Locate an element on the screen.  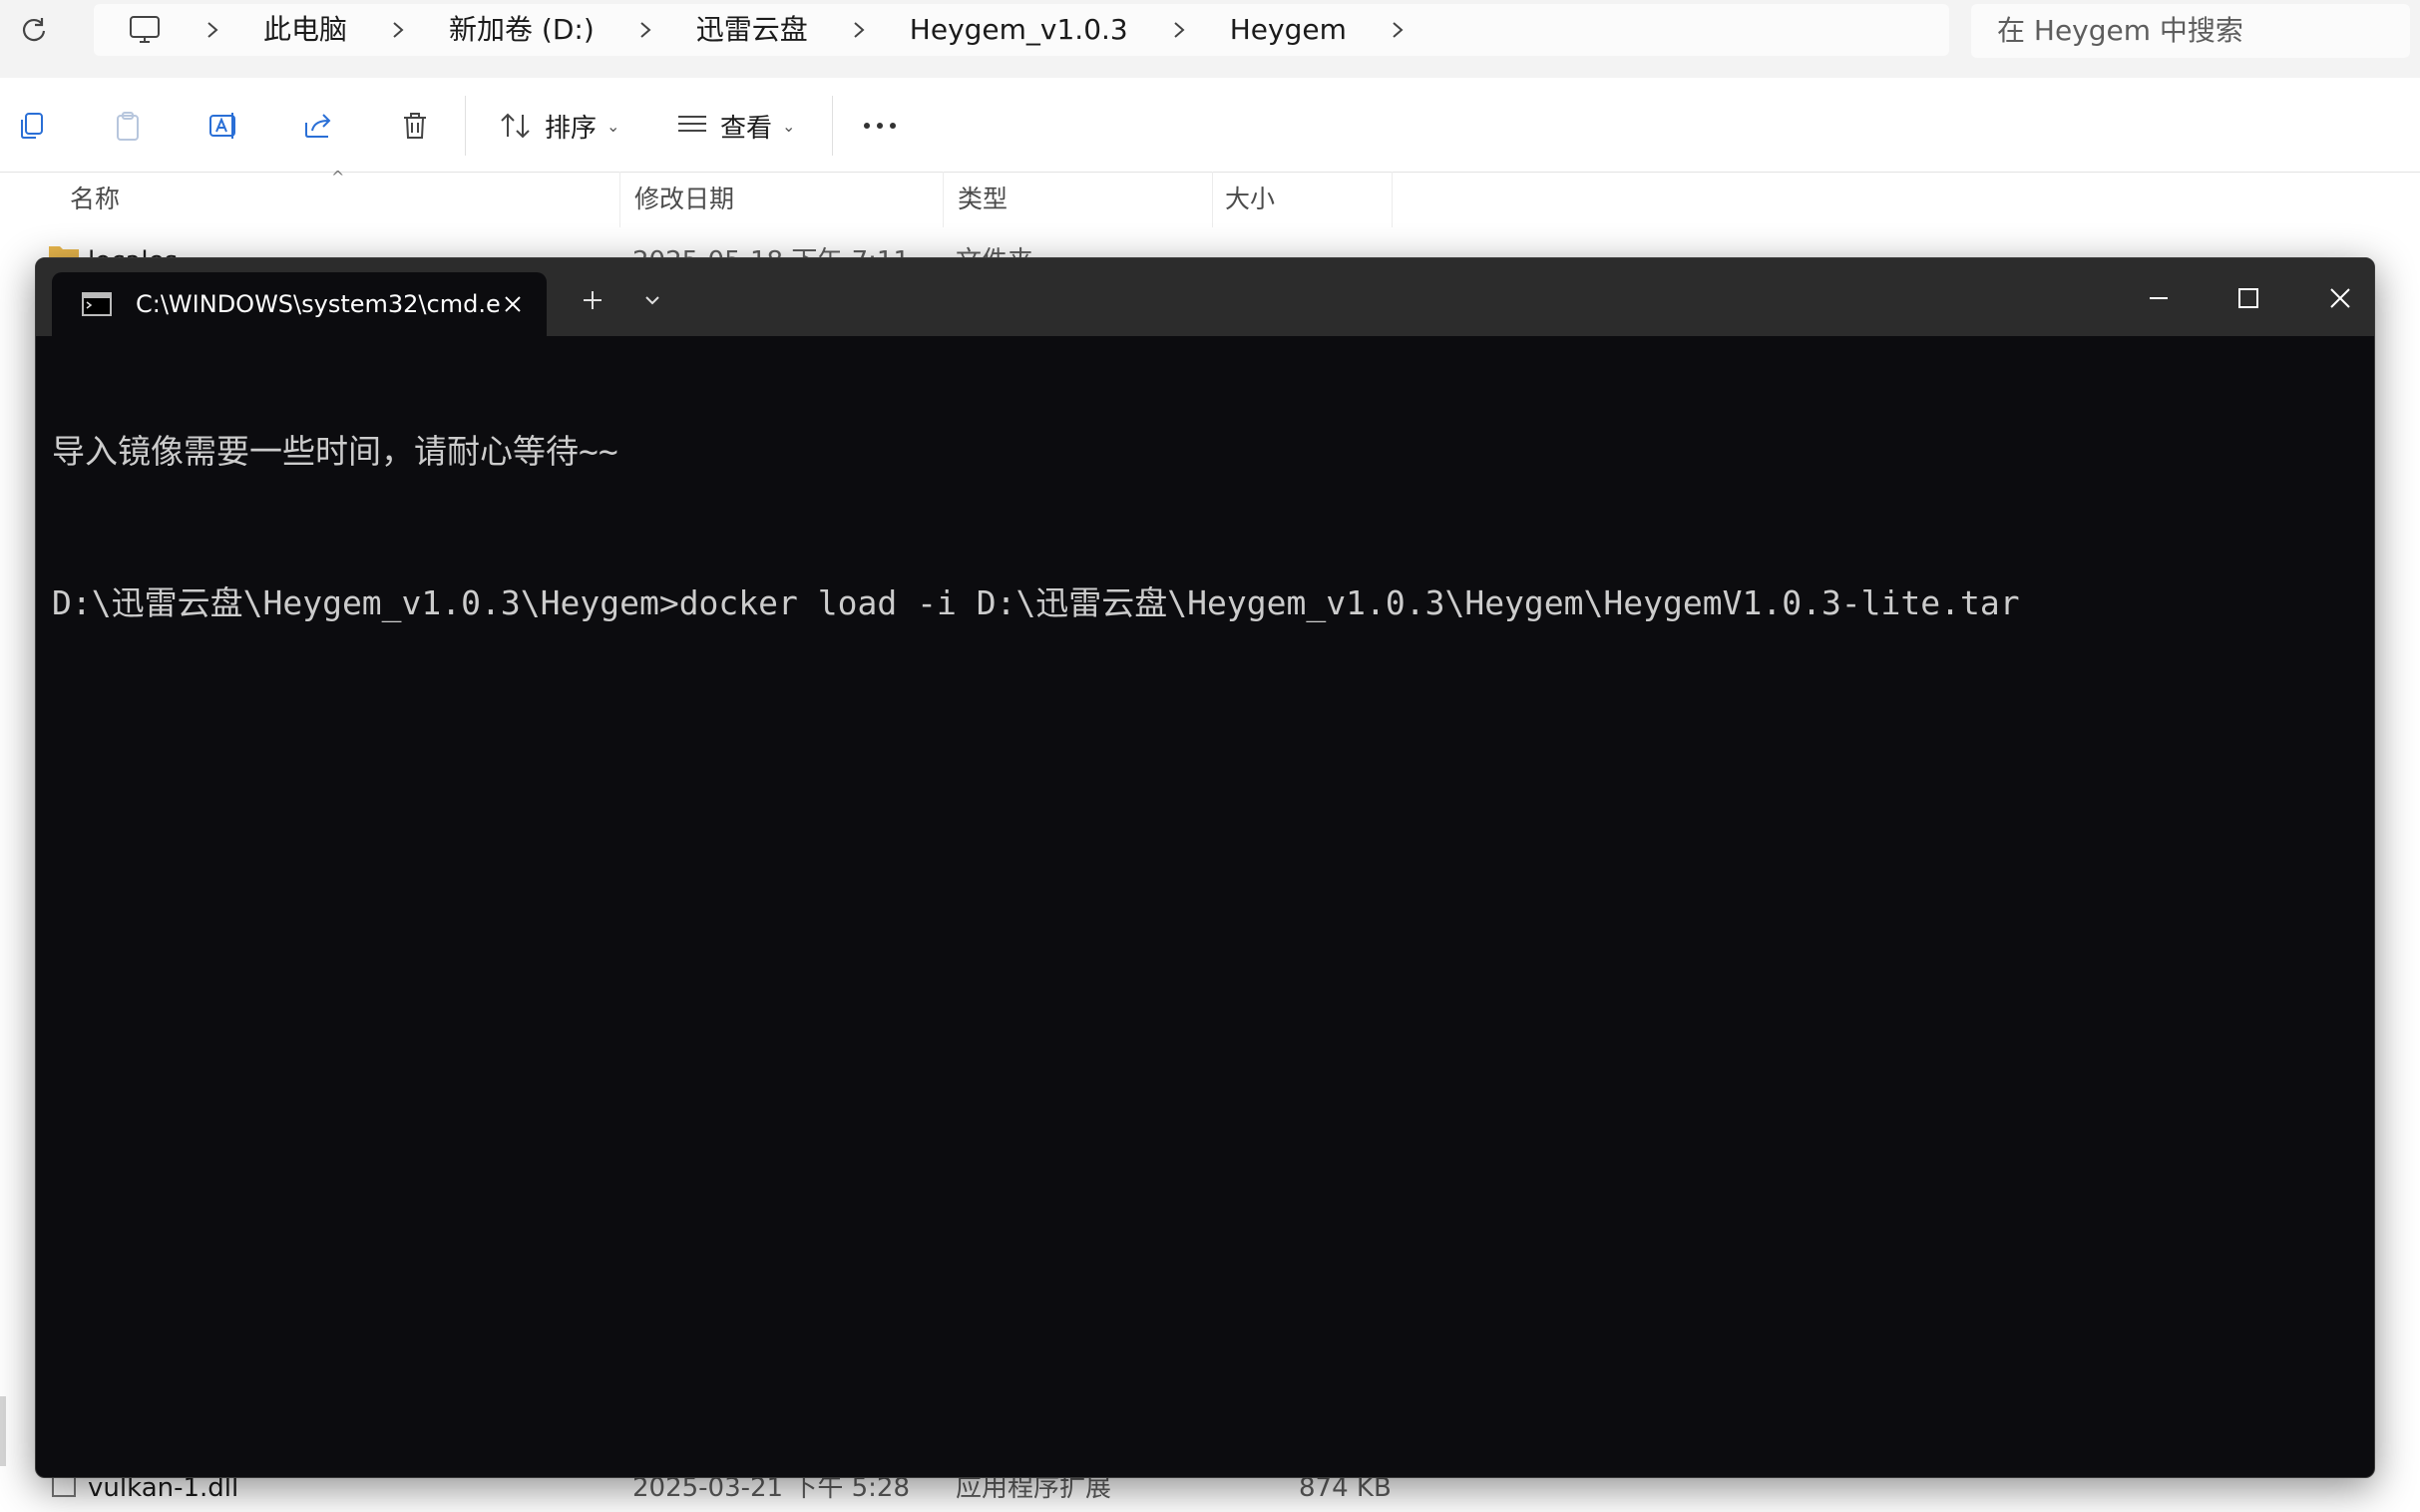
close-tab-icon is located at coordinates (513, 304).